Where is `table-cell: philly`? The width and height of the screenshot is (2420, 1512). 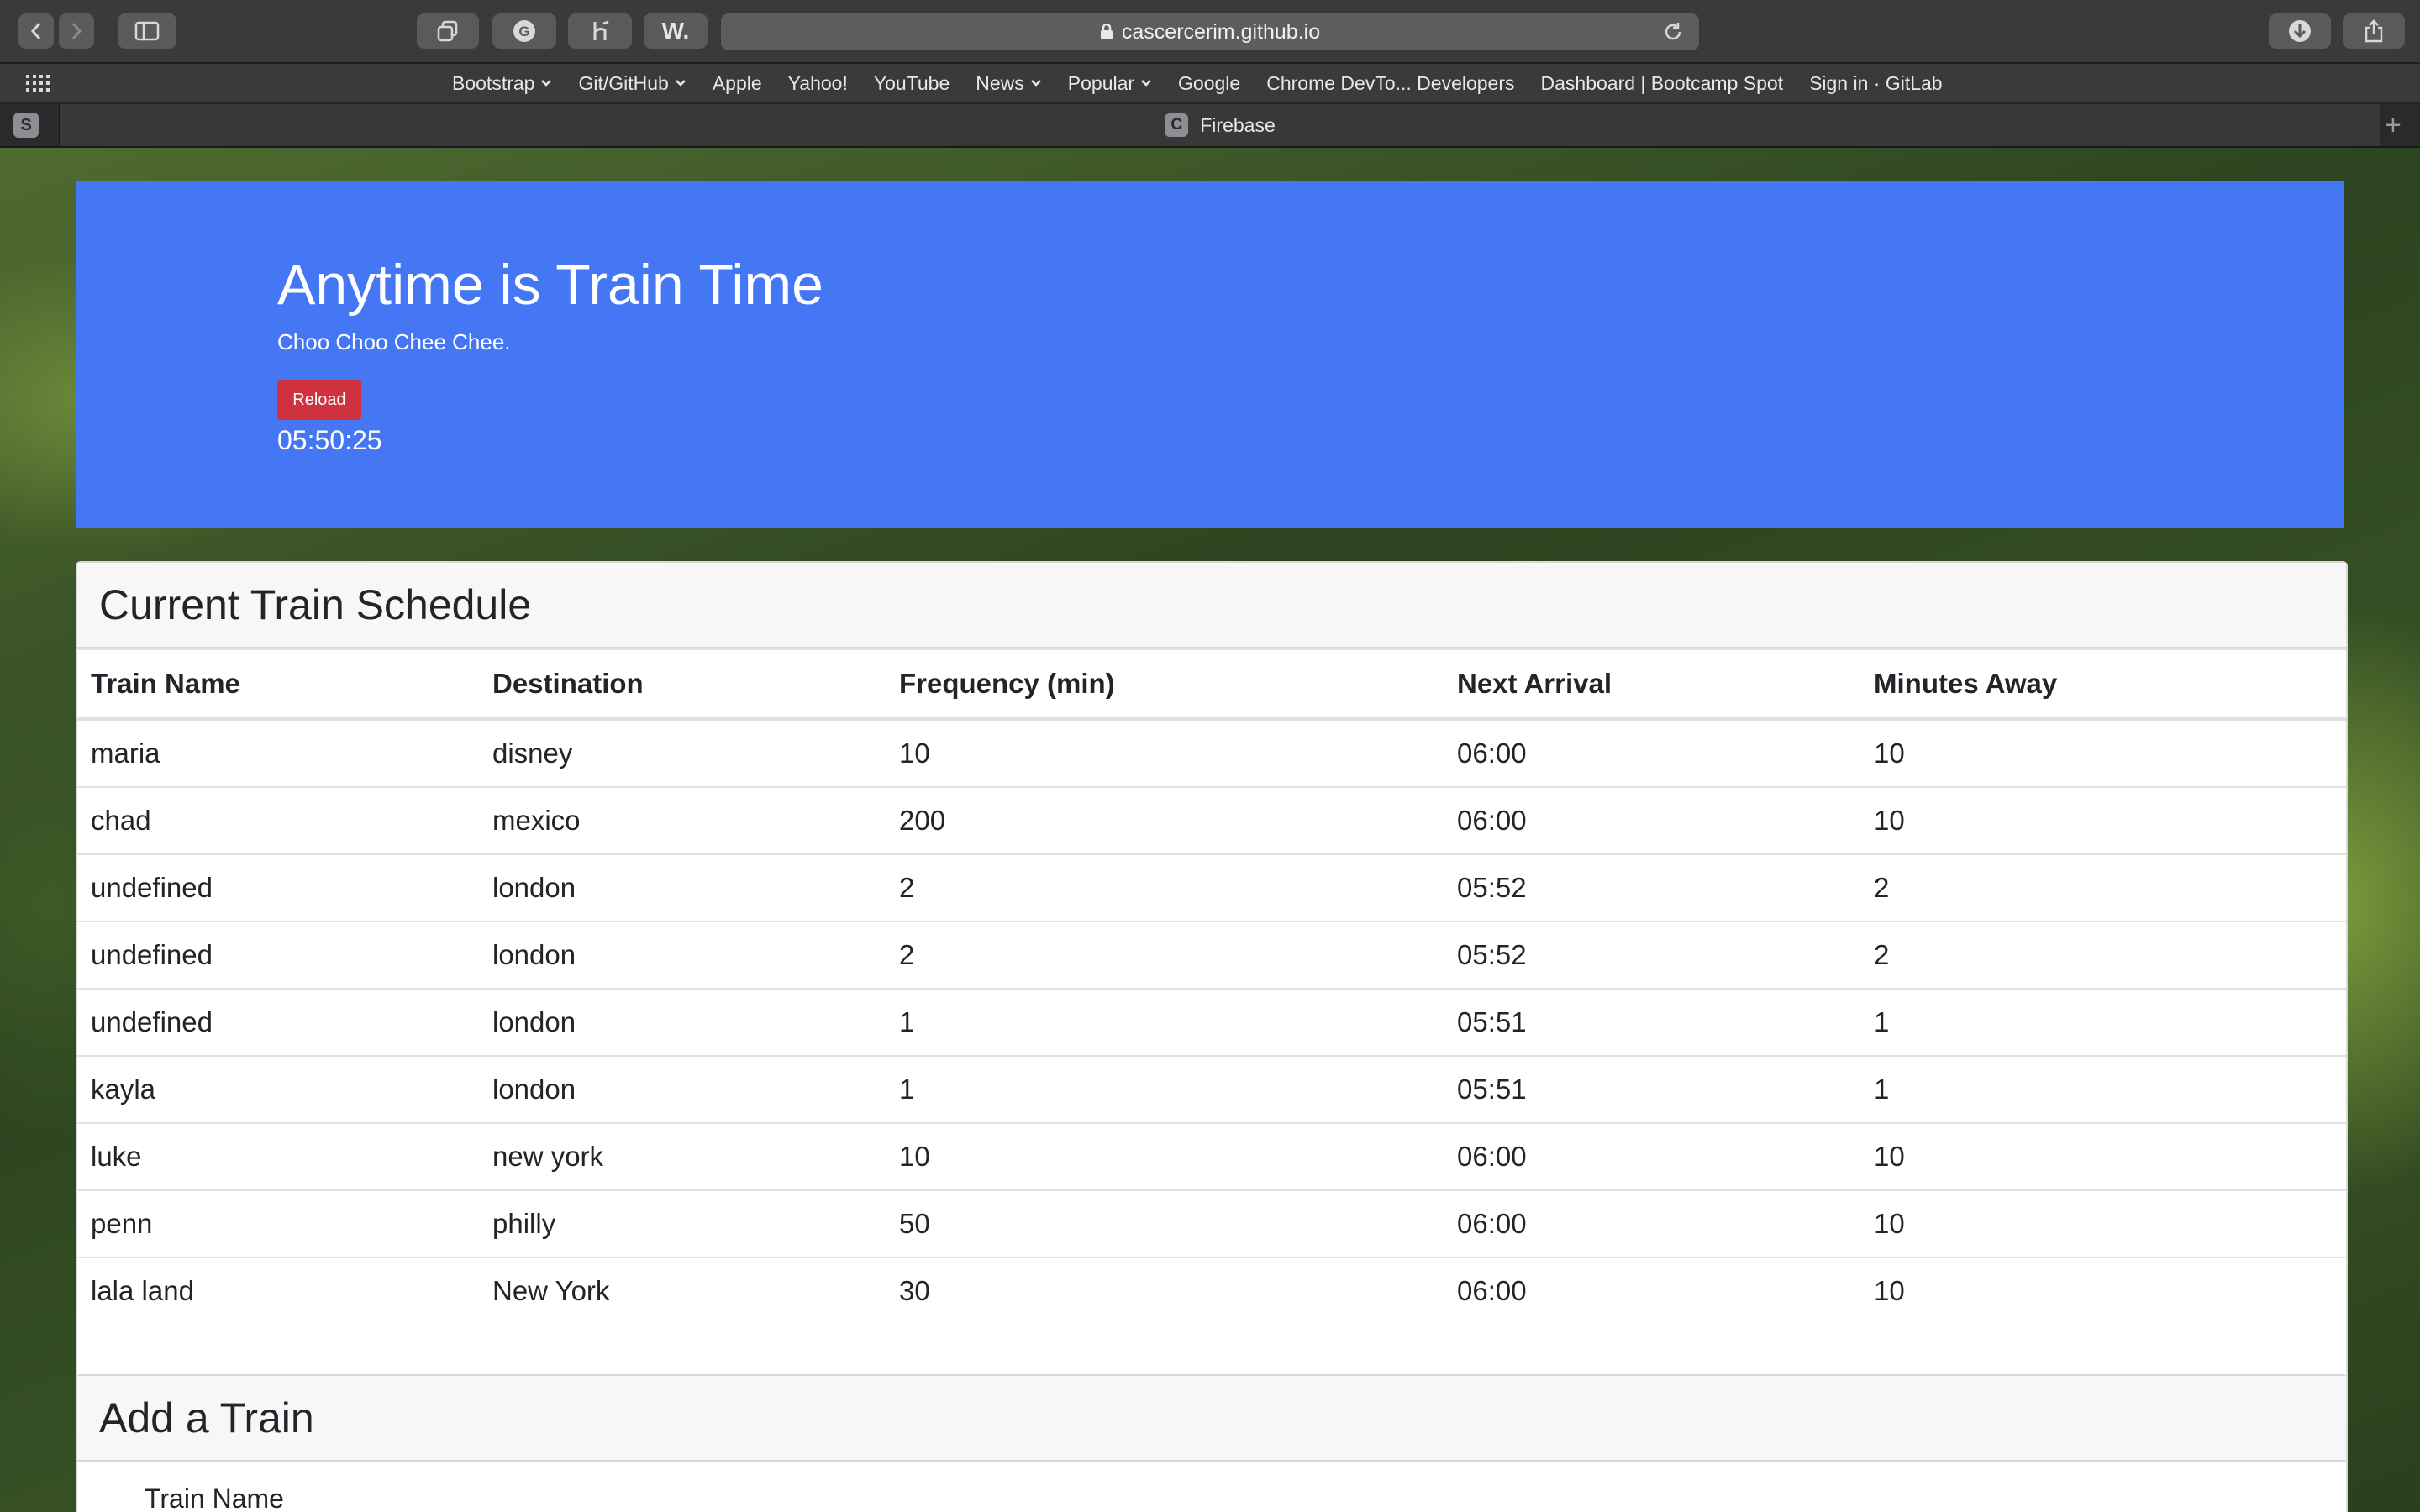
table-cell: philly is located at coordinates (682, 1223).